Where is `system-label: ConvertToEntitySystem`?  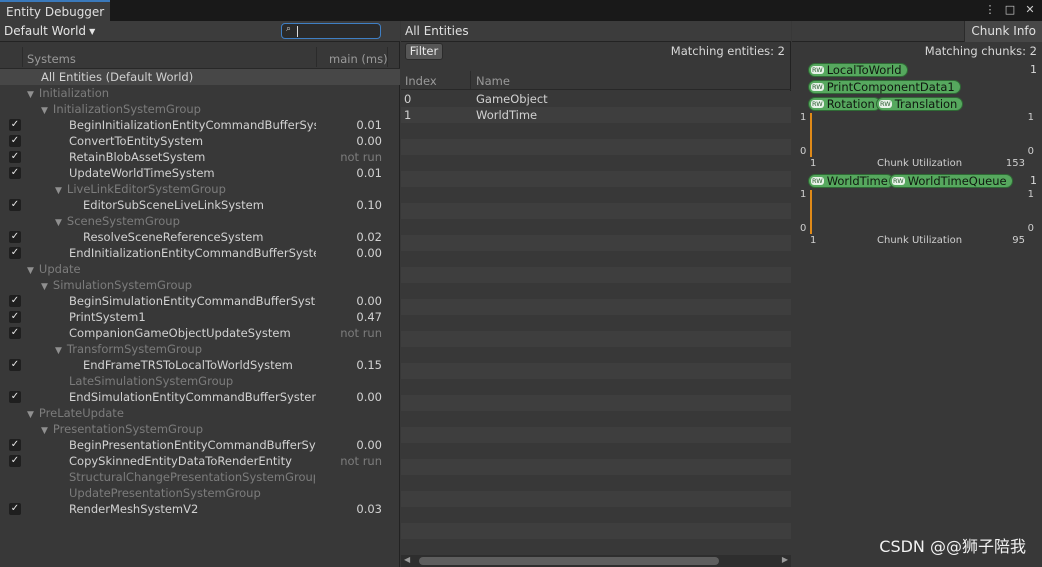 system-label: ConvertToEntitySystem is located at coordinates (136, 141).